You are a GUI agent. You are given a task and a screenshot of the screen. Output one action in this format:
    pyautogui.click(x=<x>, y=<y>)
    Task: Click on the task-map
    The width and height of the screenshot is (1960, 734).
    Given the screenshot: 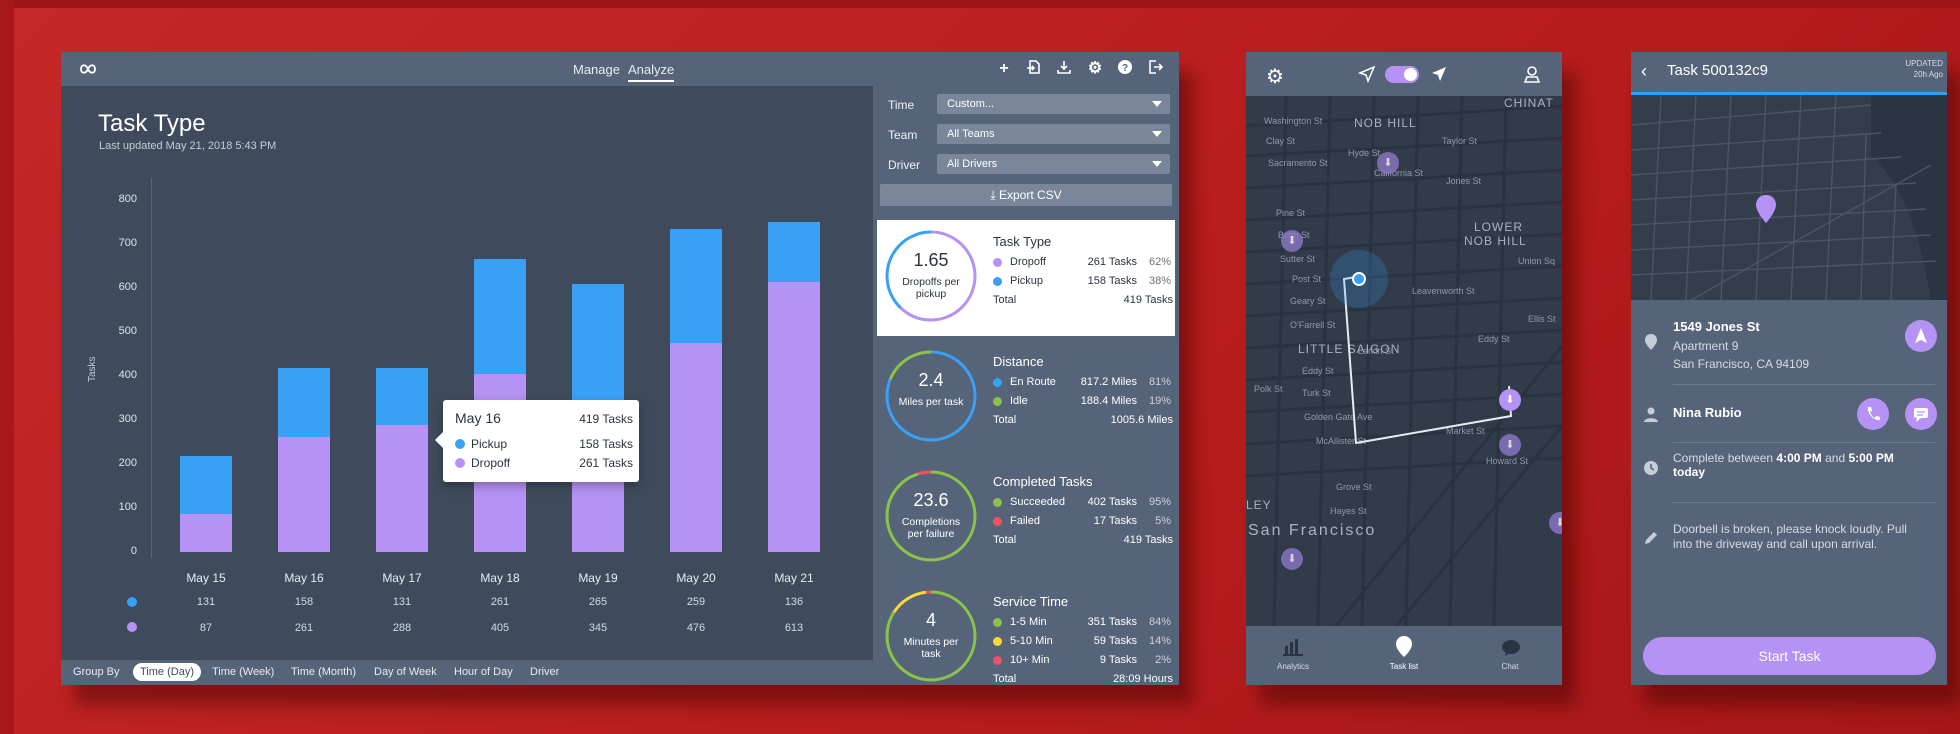 What is the action you would take?
    pyautogui.click(x=1789, y=197)
    